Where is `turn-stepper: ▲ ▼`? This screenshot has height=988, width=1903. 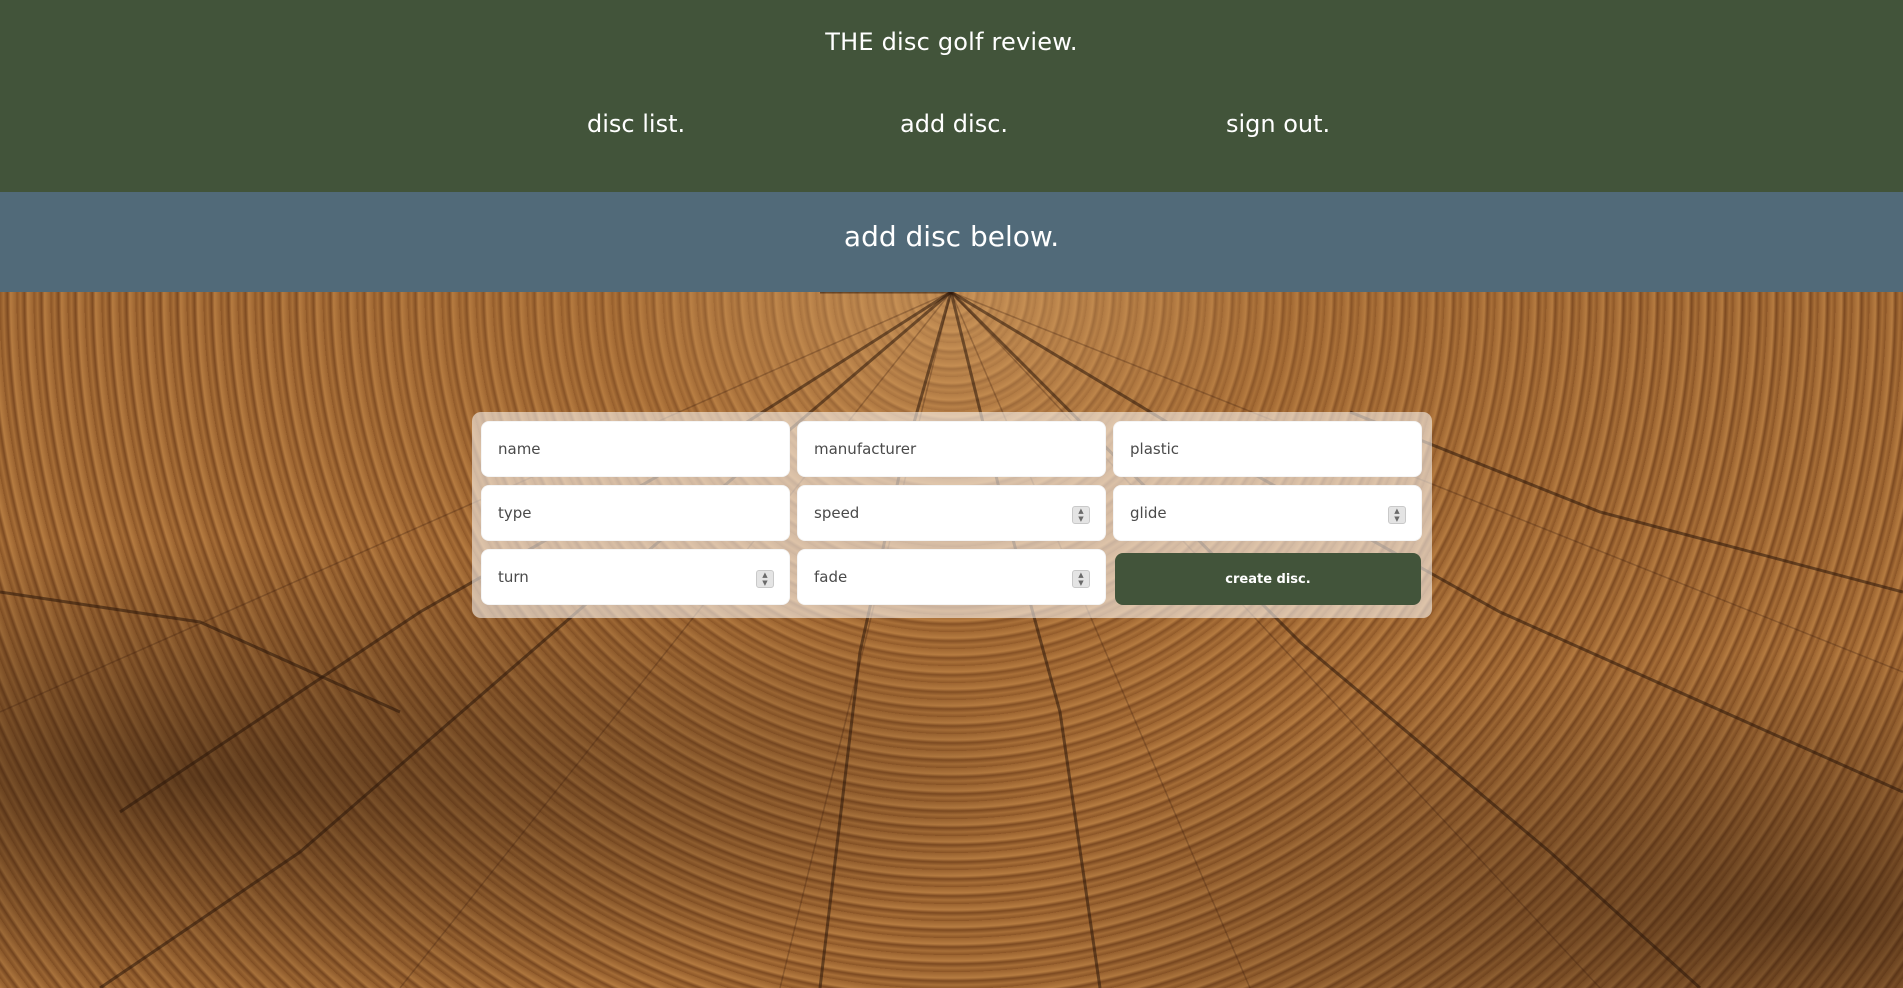
turn-stepper: ▲ ▼ is located at coordinates (765, 579).